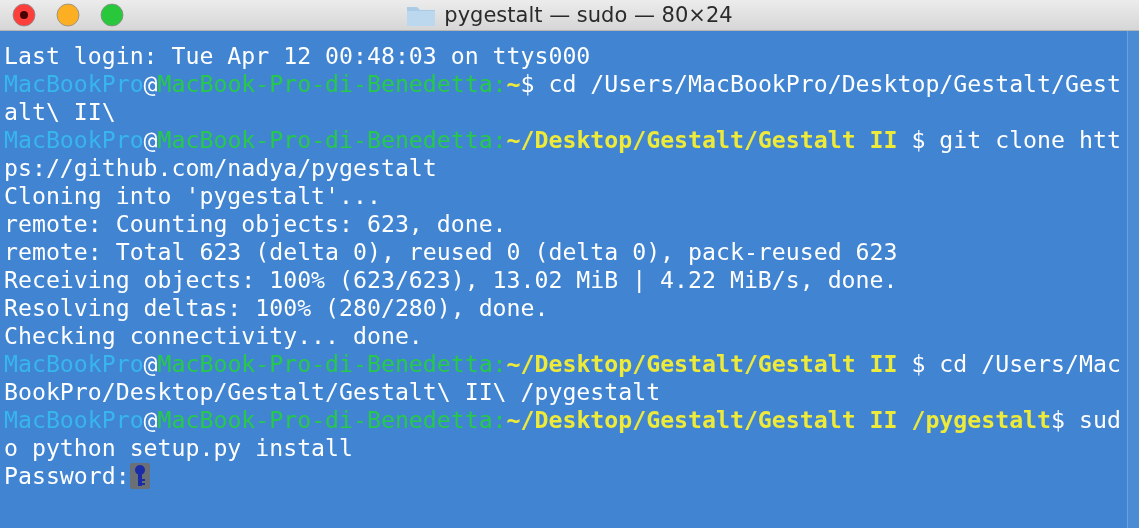 Image resolution: width=1139 pixels, height=528 pixels. I want to click on terminal-text: o python setup.py install, so click(178, 448).